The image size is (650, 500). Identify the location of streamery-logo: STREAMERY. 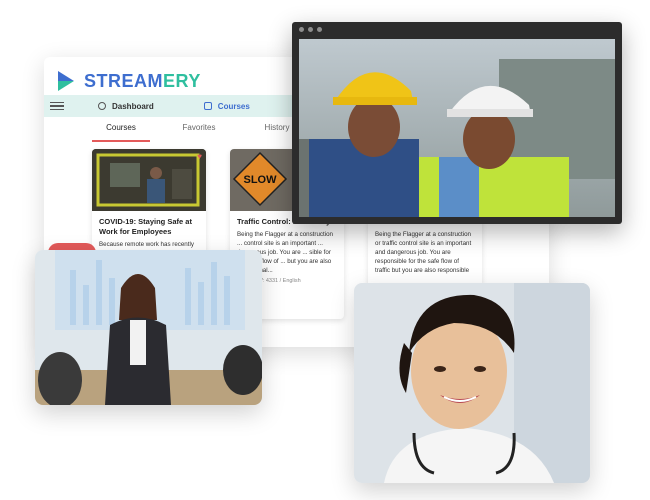
(128, 81).